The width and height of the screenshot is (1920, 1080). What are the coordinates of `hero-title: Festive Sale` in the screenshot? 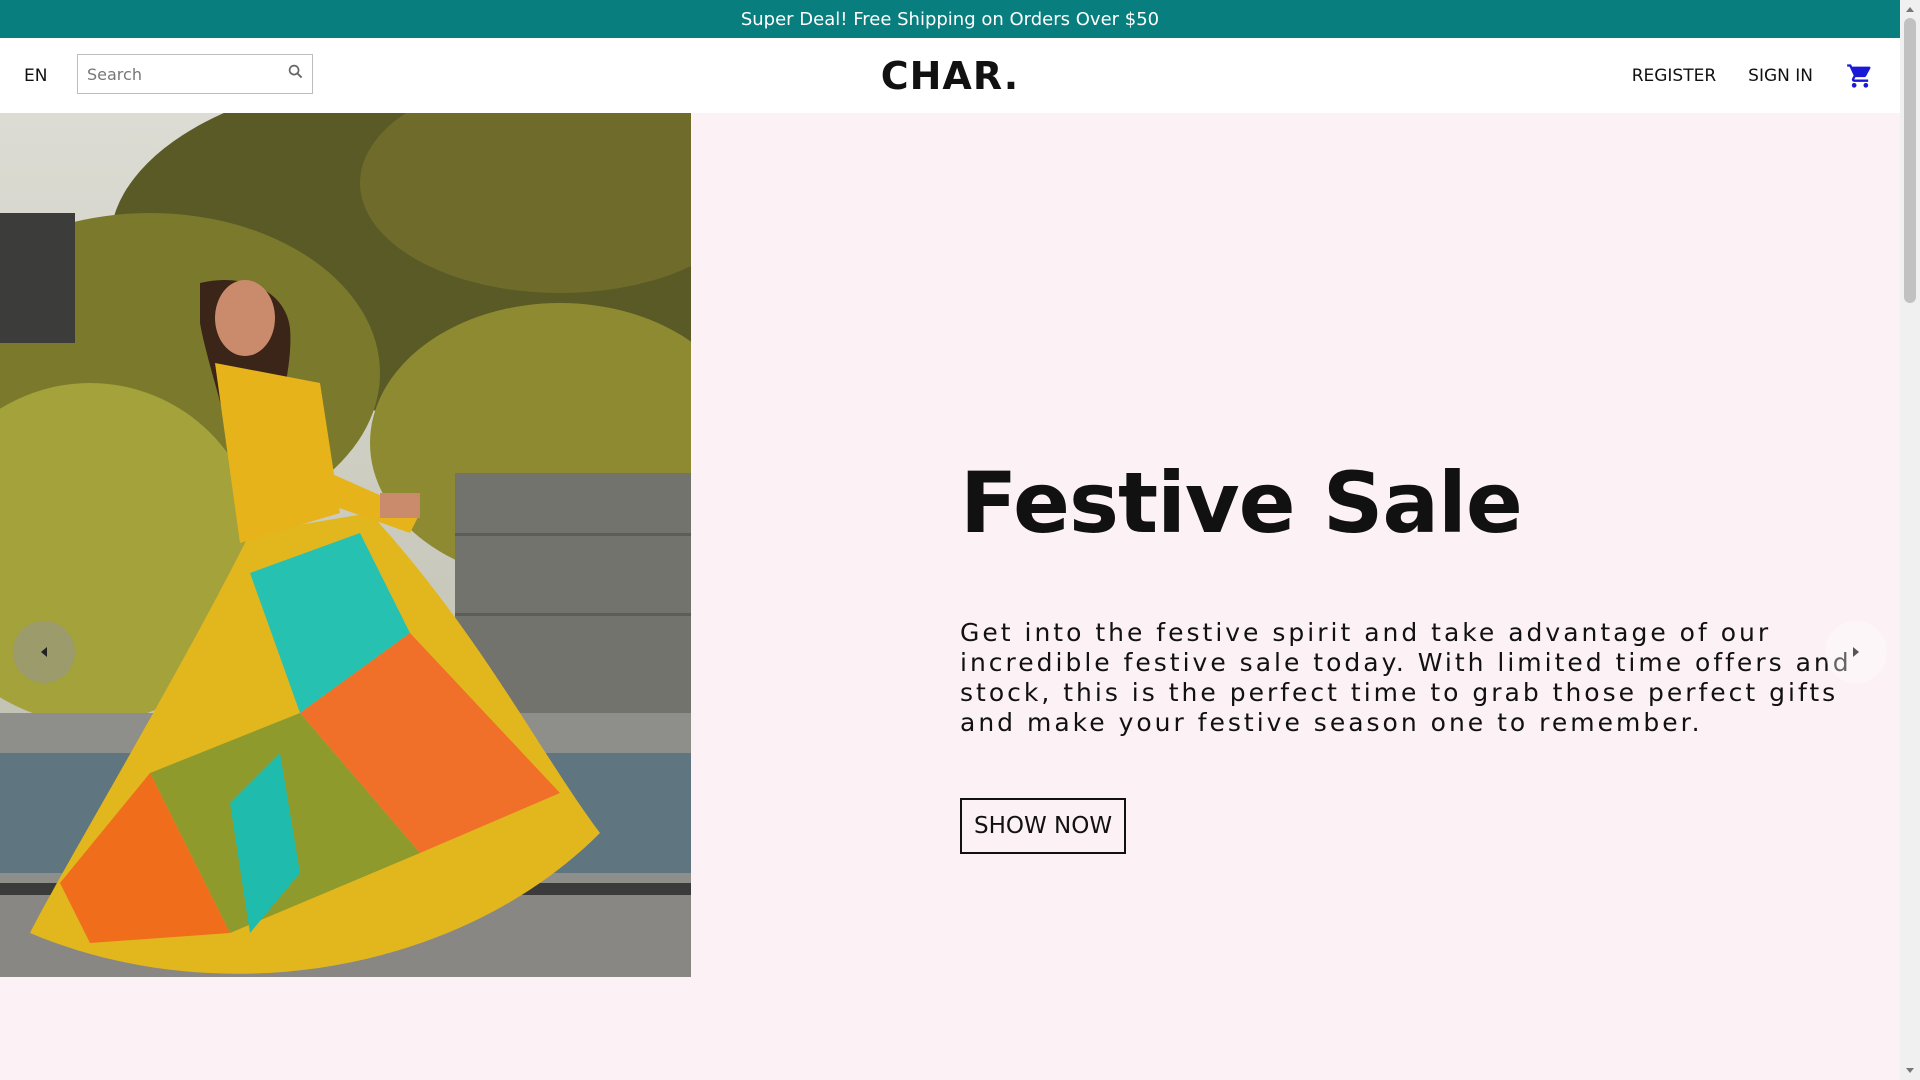 It's located at (1241, 503).